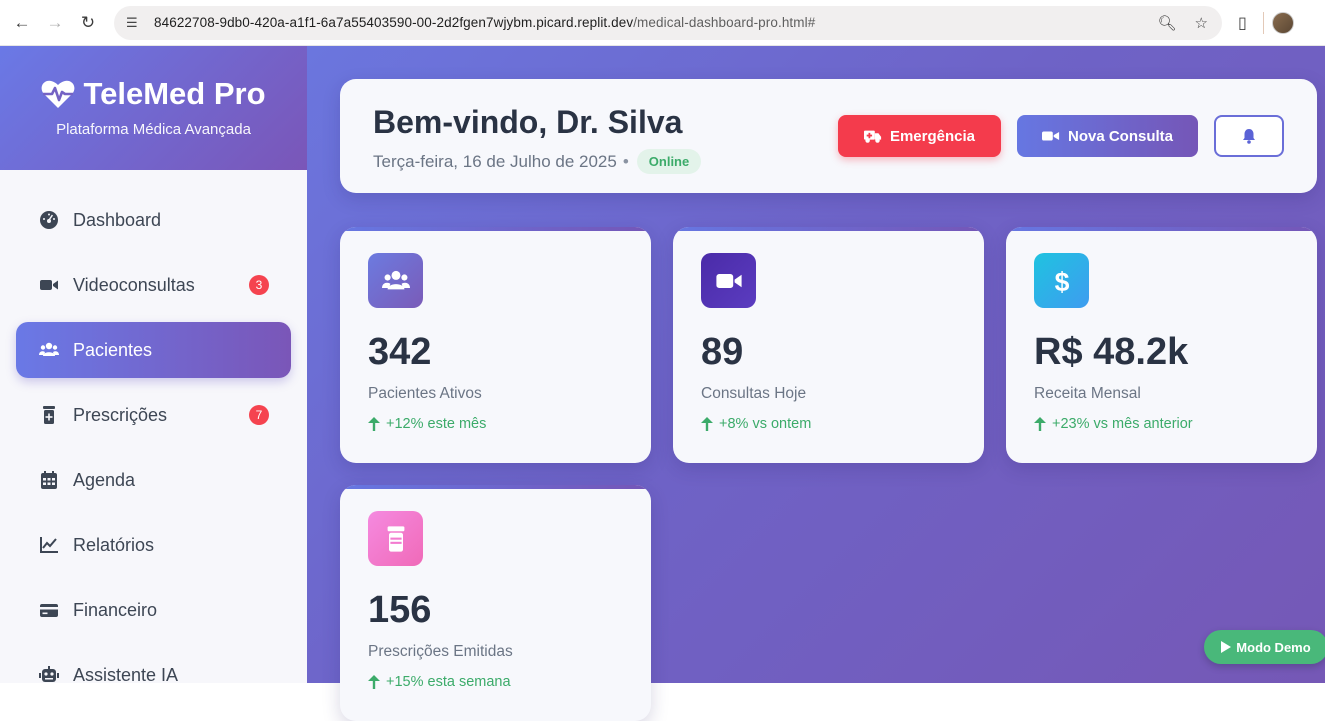  I want to click on stat-trend: +15% esta semana, so click(439, 682).